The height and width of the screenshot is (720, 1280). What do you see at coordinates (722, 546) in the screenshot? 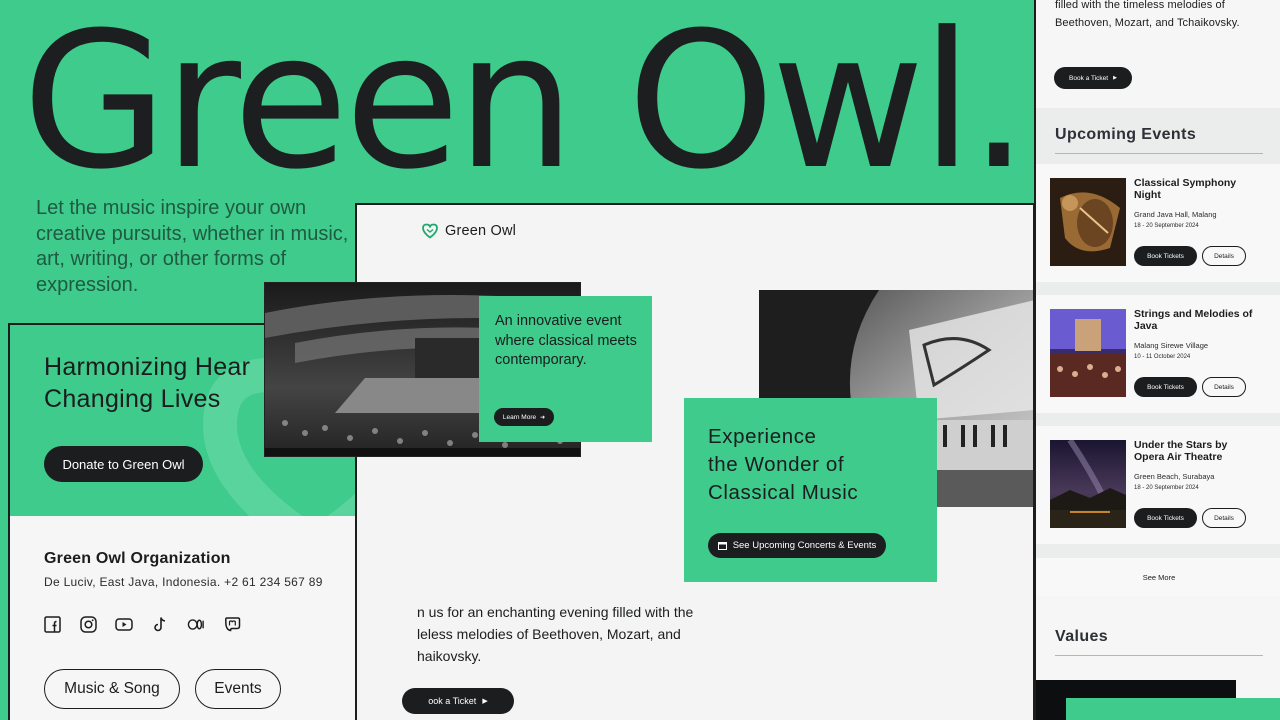
I see `calendar-icon` at bounding box center [722, 546].